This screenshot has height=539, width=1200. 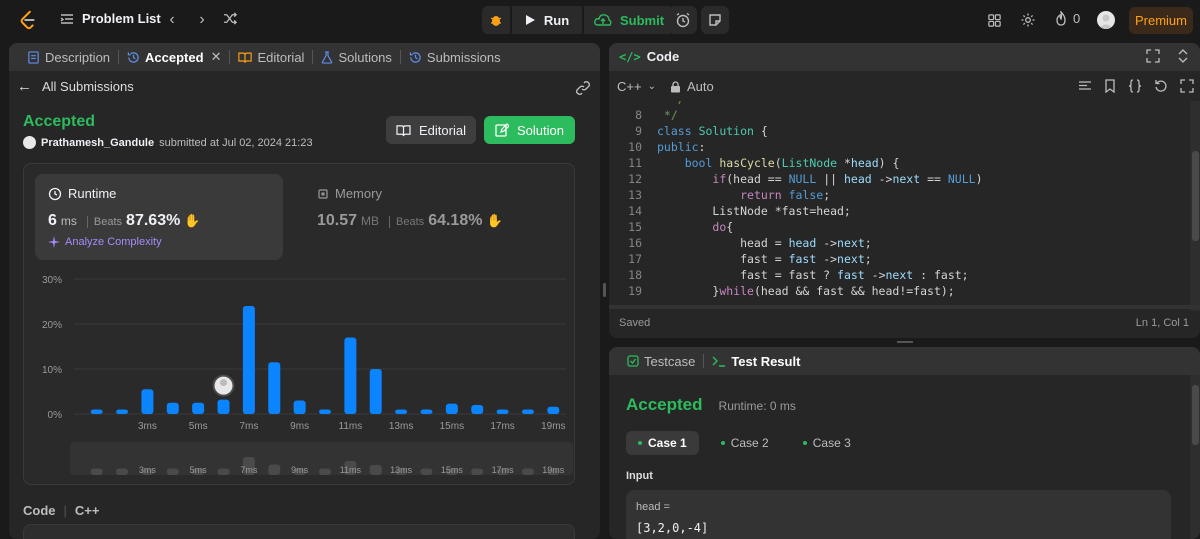 What do you see at coordinates (1161, 86) in the screenshot?
I see `reset-icon` at bounding box center [1161, 86].